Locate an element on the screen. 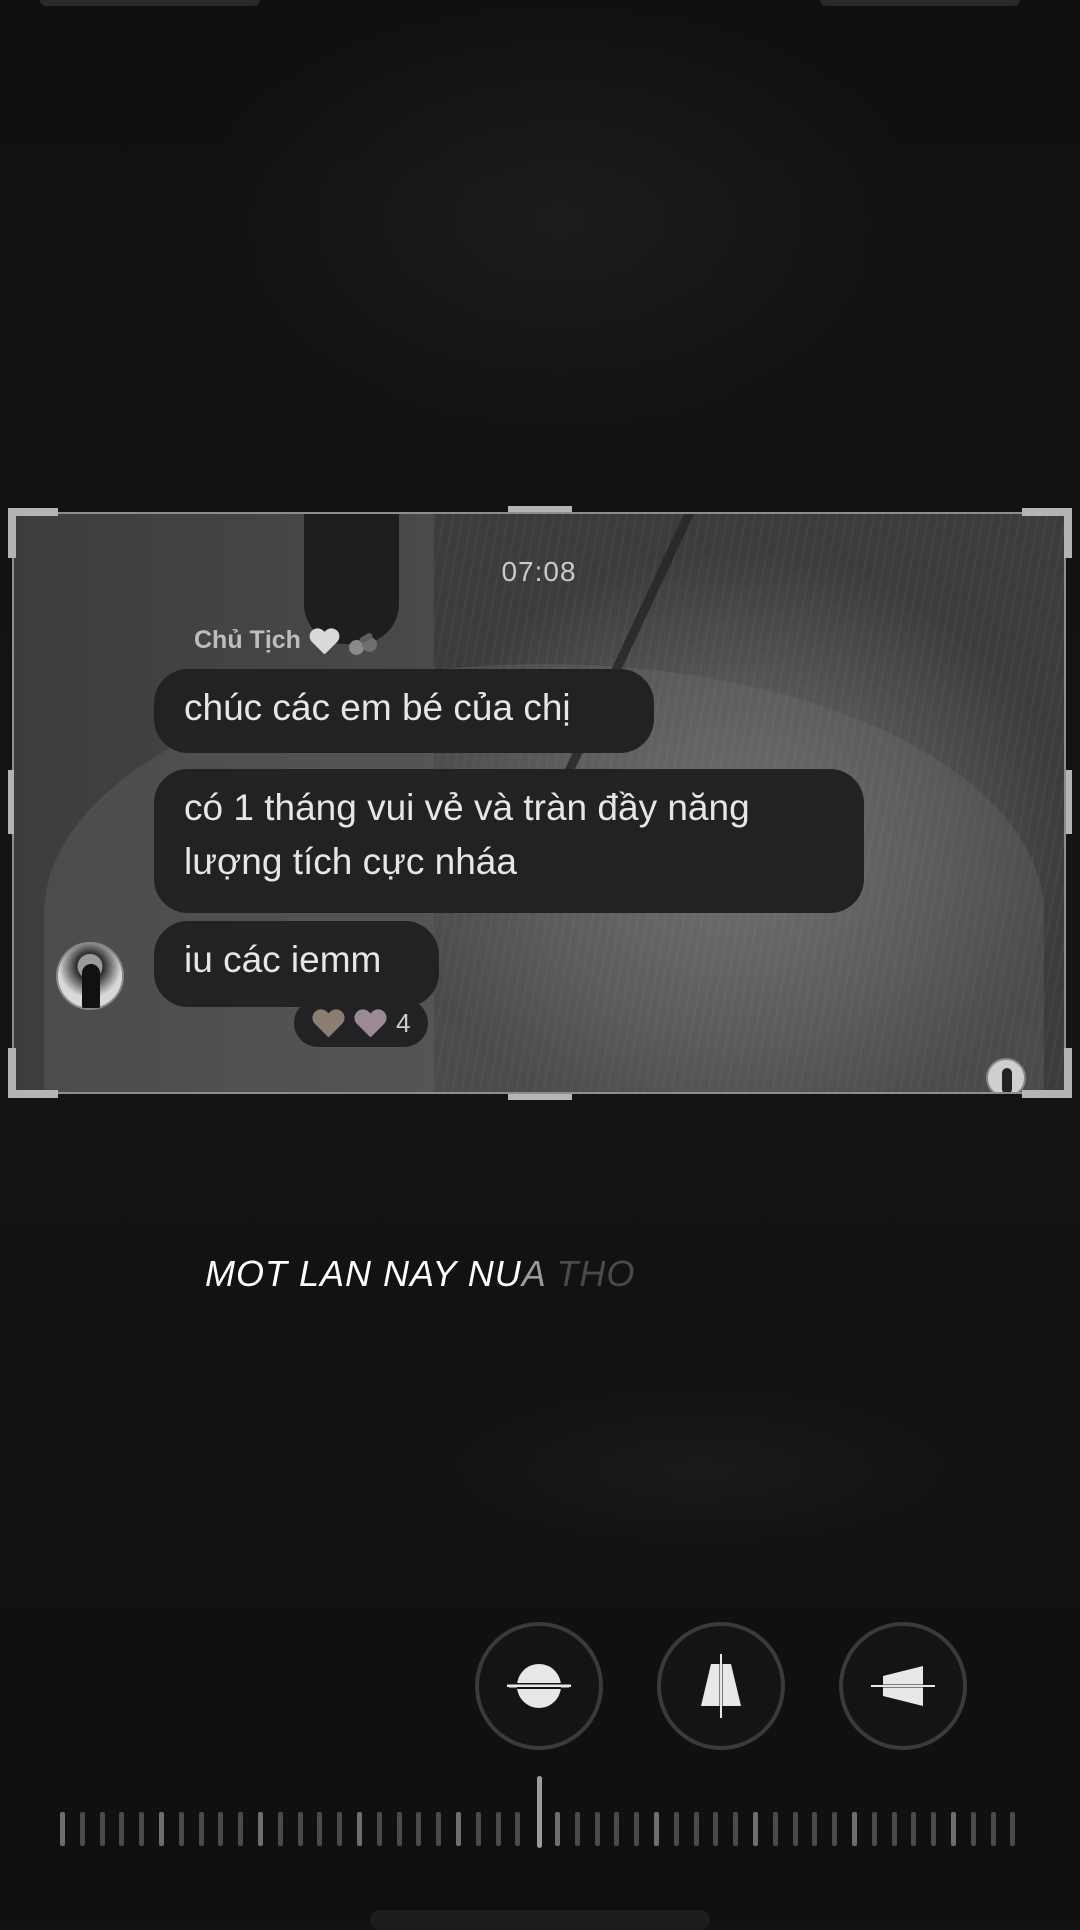  horizontal-perspective-icon is located at coordinates (903, 1686).